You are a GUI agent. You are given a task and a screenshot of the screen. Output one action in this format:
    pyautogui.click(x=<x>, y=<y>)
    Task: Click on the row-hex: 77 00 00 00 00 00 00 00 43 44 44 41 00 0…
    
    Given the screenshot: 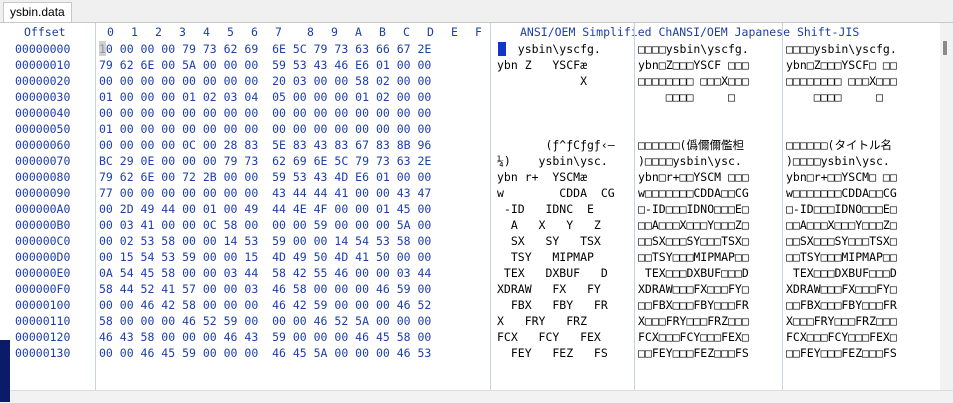 What is the action you would take?
    pyautogui.click(x=265, y=193)
    